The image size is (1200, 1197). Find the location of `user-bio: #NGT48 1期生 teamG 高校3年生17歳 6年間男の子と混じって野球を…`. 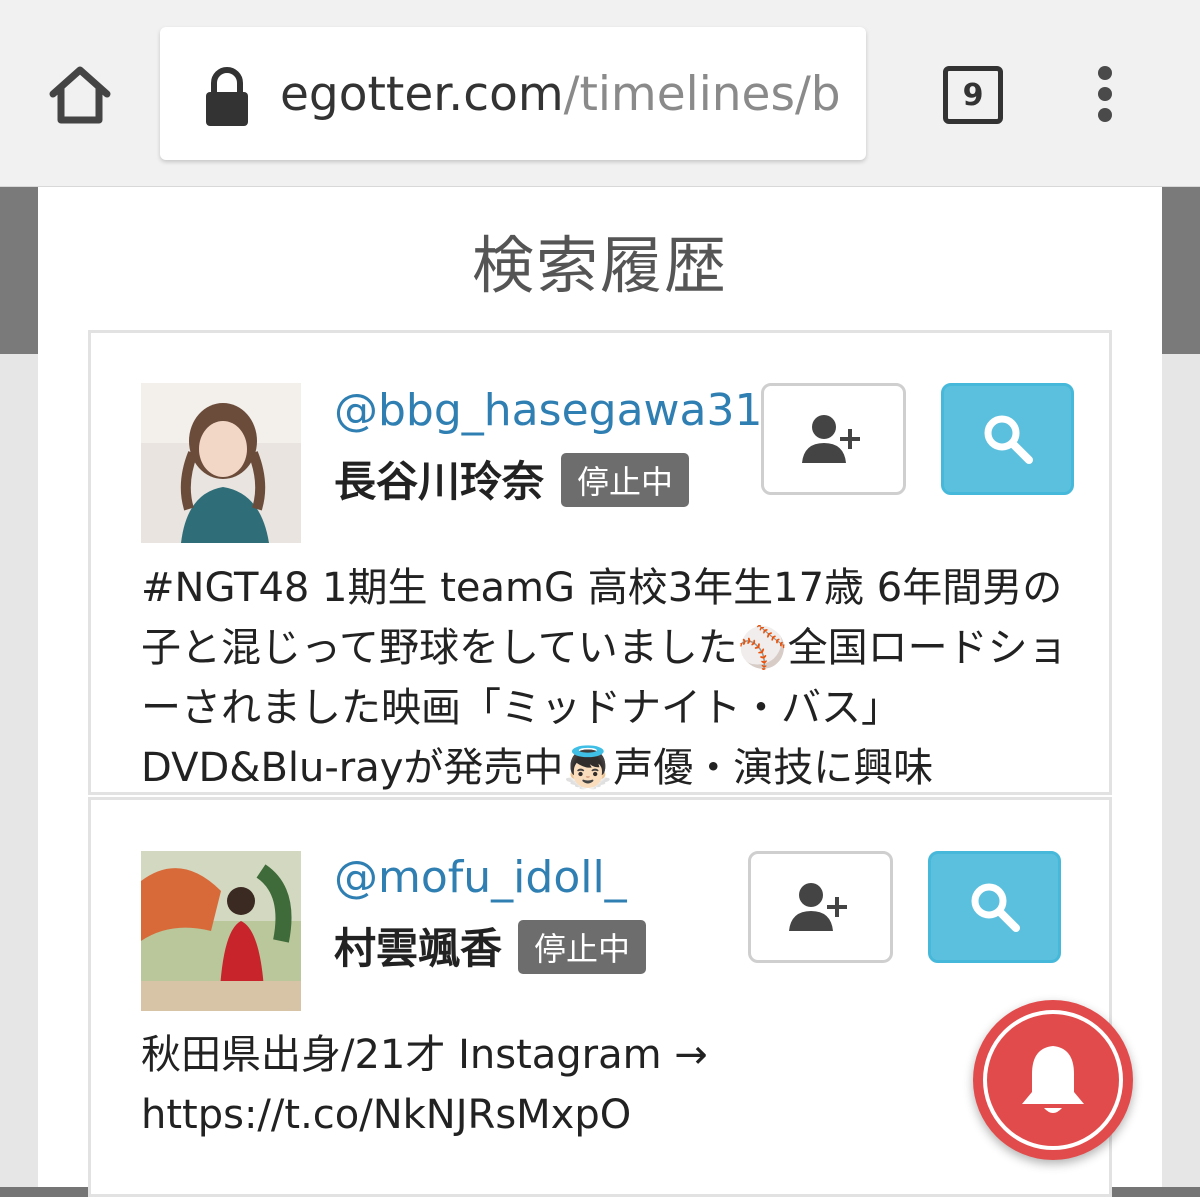

user-bio: #NGT48 1期生 teamG 高校3年生17歳 6年間男の子と混じって野球を… is located at coordinates (604, 678).